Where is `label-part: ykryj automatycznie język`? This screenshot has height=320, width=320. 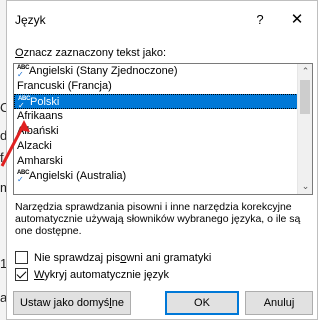 label-part: ykryj automatycznie język is located at coordinates (107, 274).